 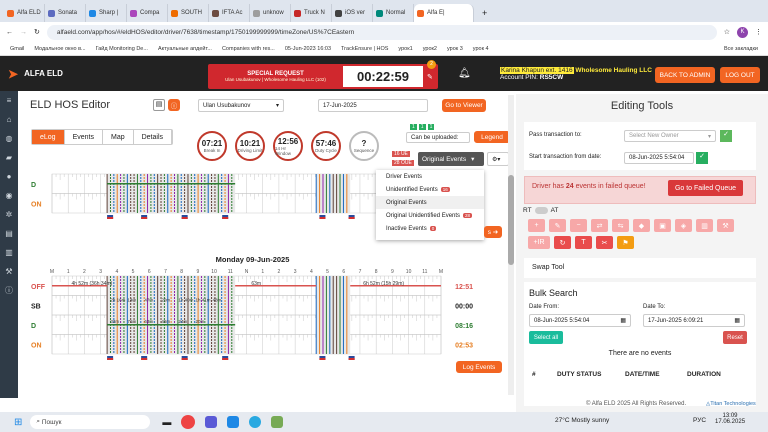 What do you see at coordinates (444, 13) in the screenshot?
I see `browser-tab: Alfa E|` at bounding box center [444, 13].